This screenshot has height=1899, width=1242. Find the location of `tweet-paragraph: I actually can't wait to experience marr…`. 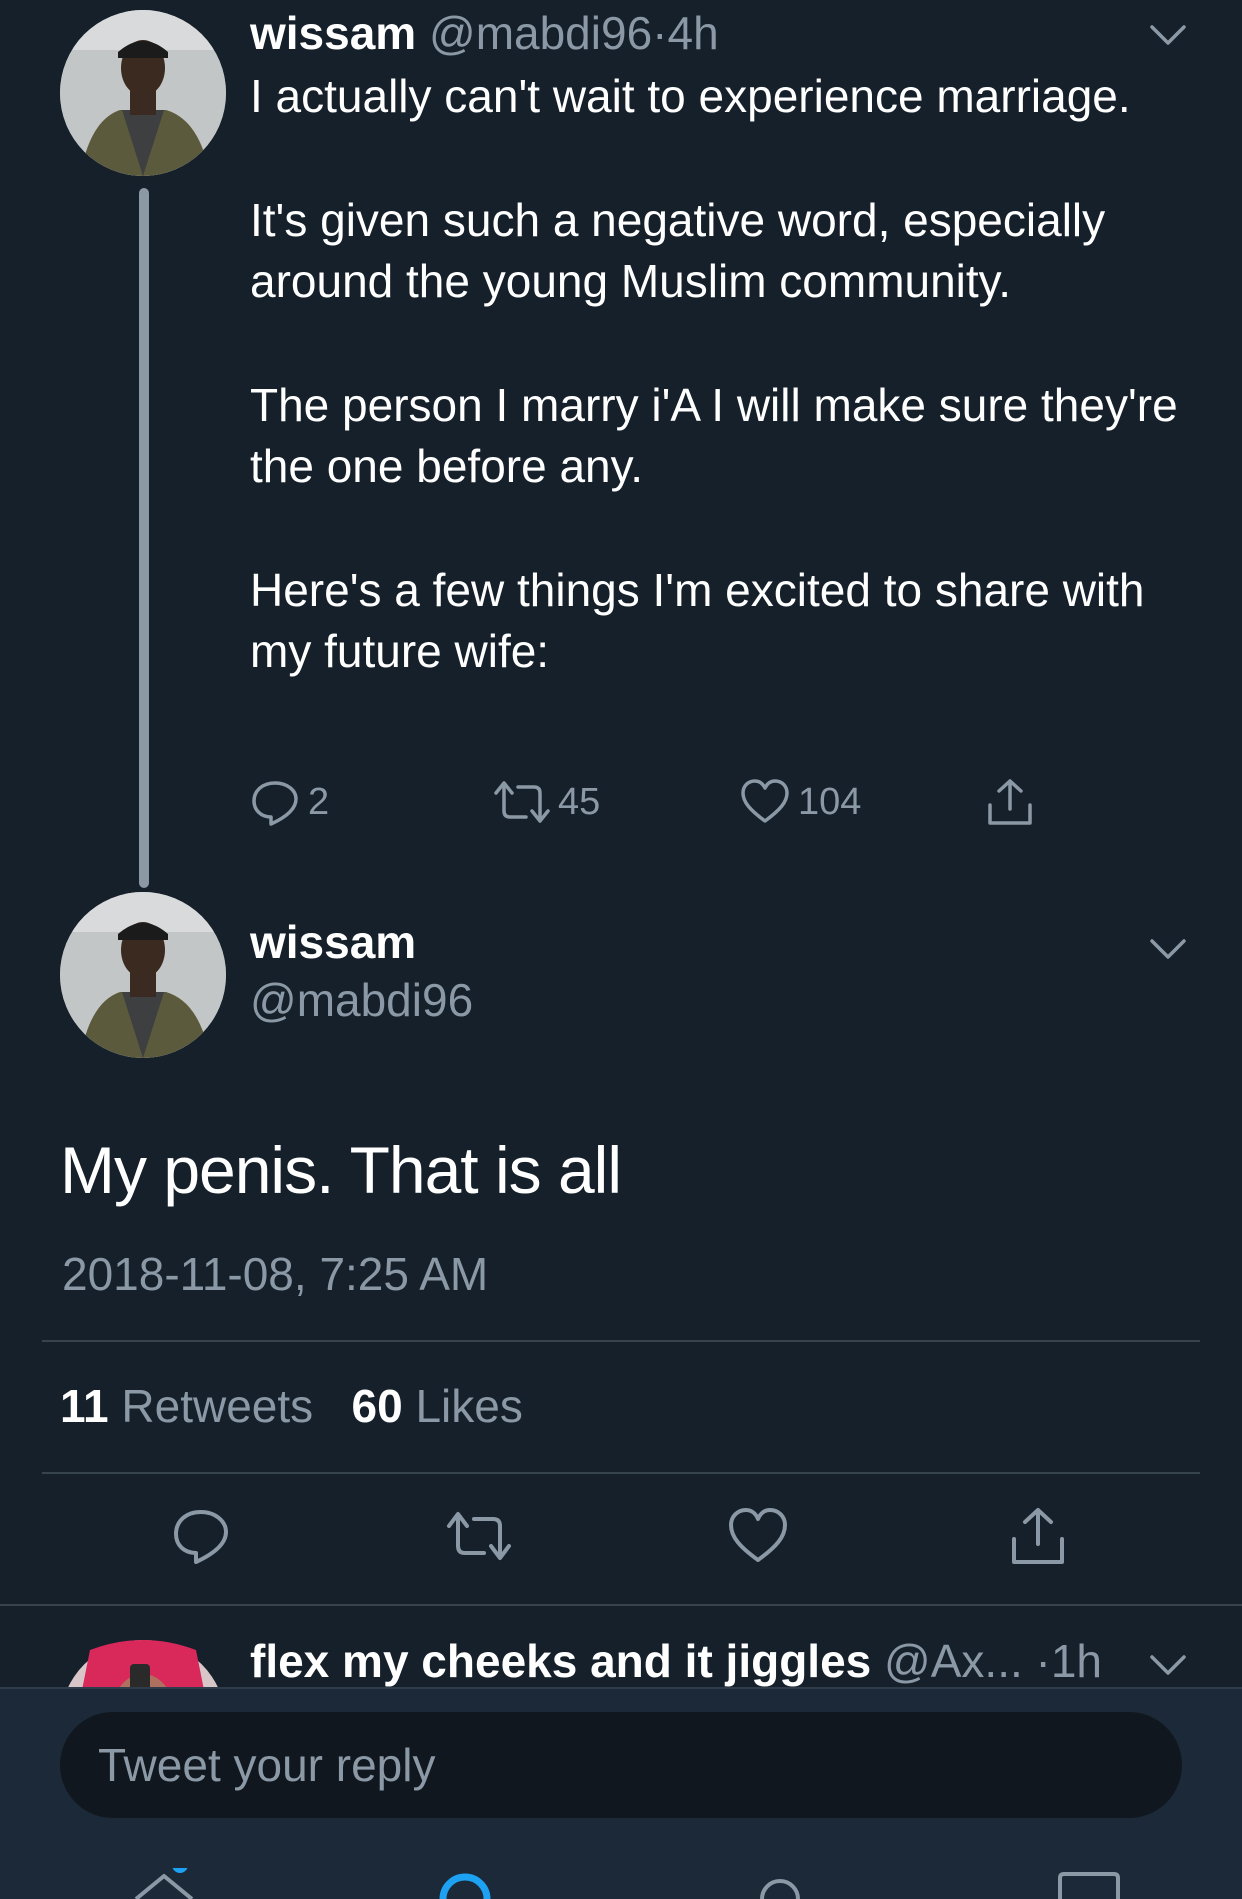

tweet-paragraph: I actually can't wait to experience marr… is located at coordinates (690, 96).